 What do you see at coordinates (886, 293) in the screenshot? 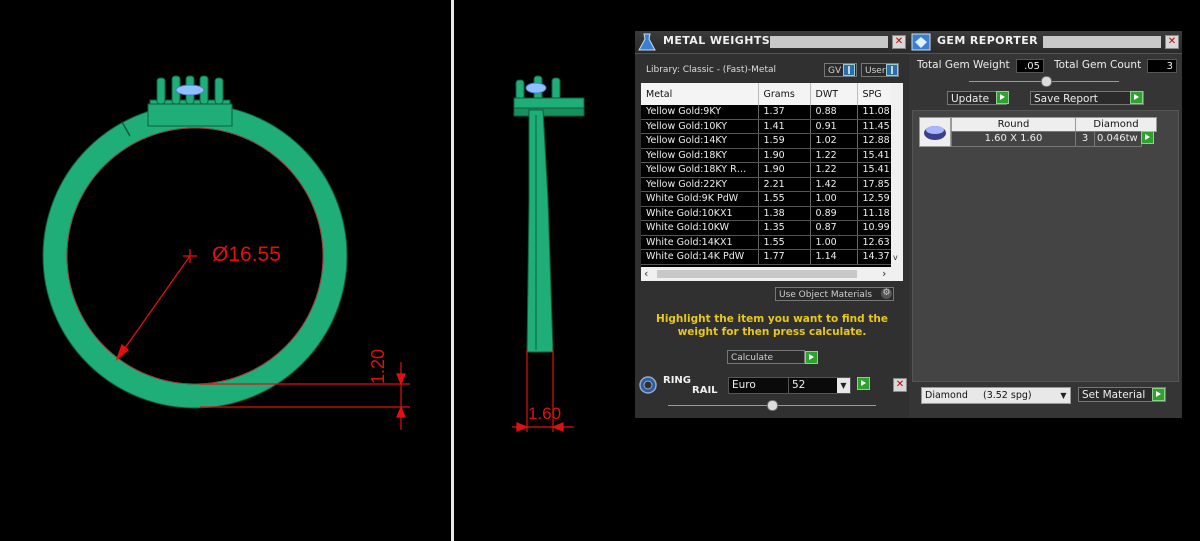
I see `gear-icon: ⚙` at bounding box center [886, 293].